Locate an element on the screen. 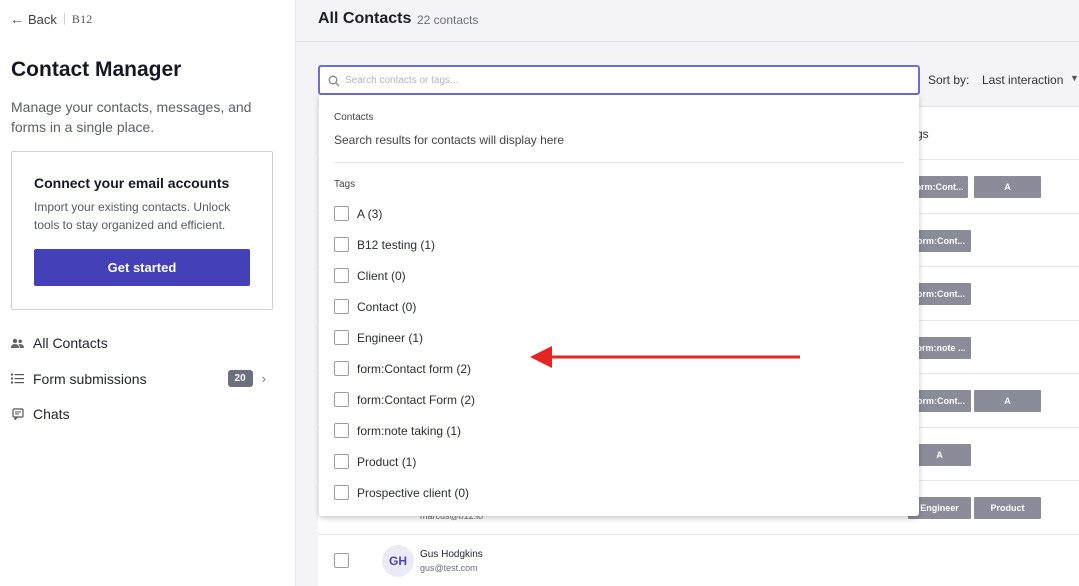 The height and width of the screenshot is (586, 1079). b12-logo: B12 is located at coordinates (82, 18).